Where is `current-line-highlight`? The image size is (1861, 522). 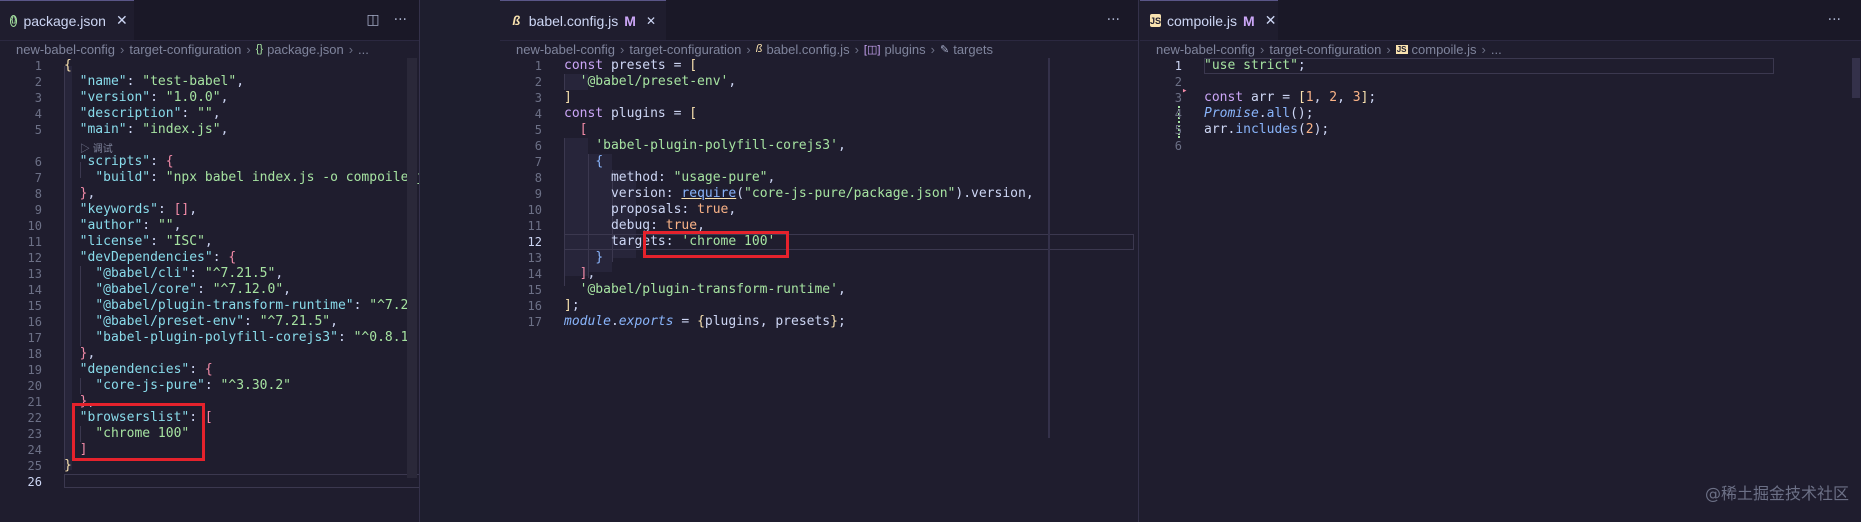 current-line-highlight is located at coordinates (241, 481).